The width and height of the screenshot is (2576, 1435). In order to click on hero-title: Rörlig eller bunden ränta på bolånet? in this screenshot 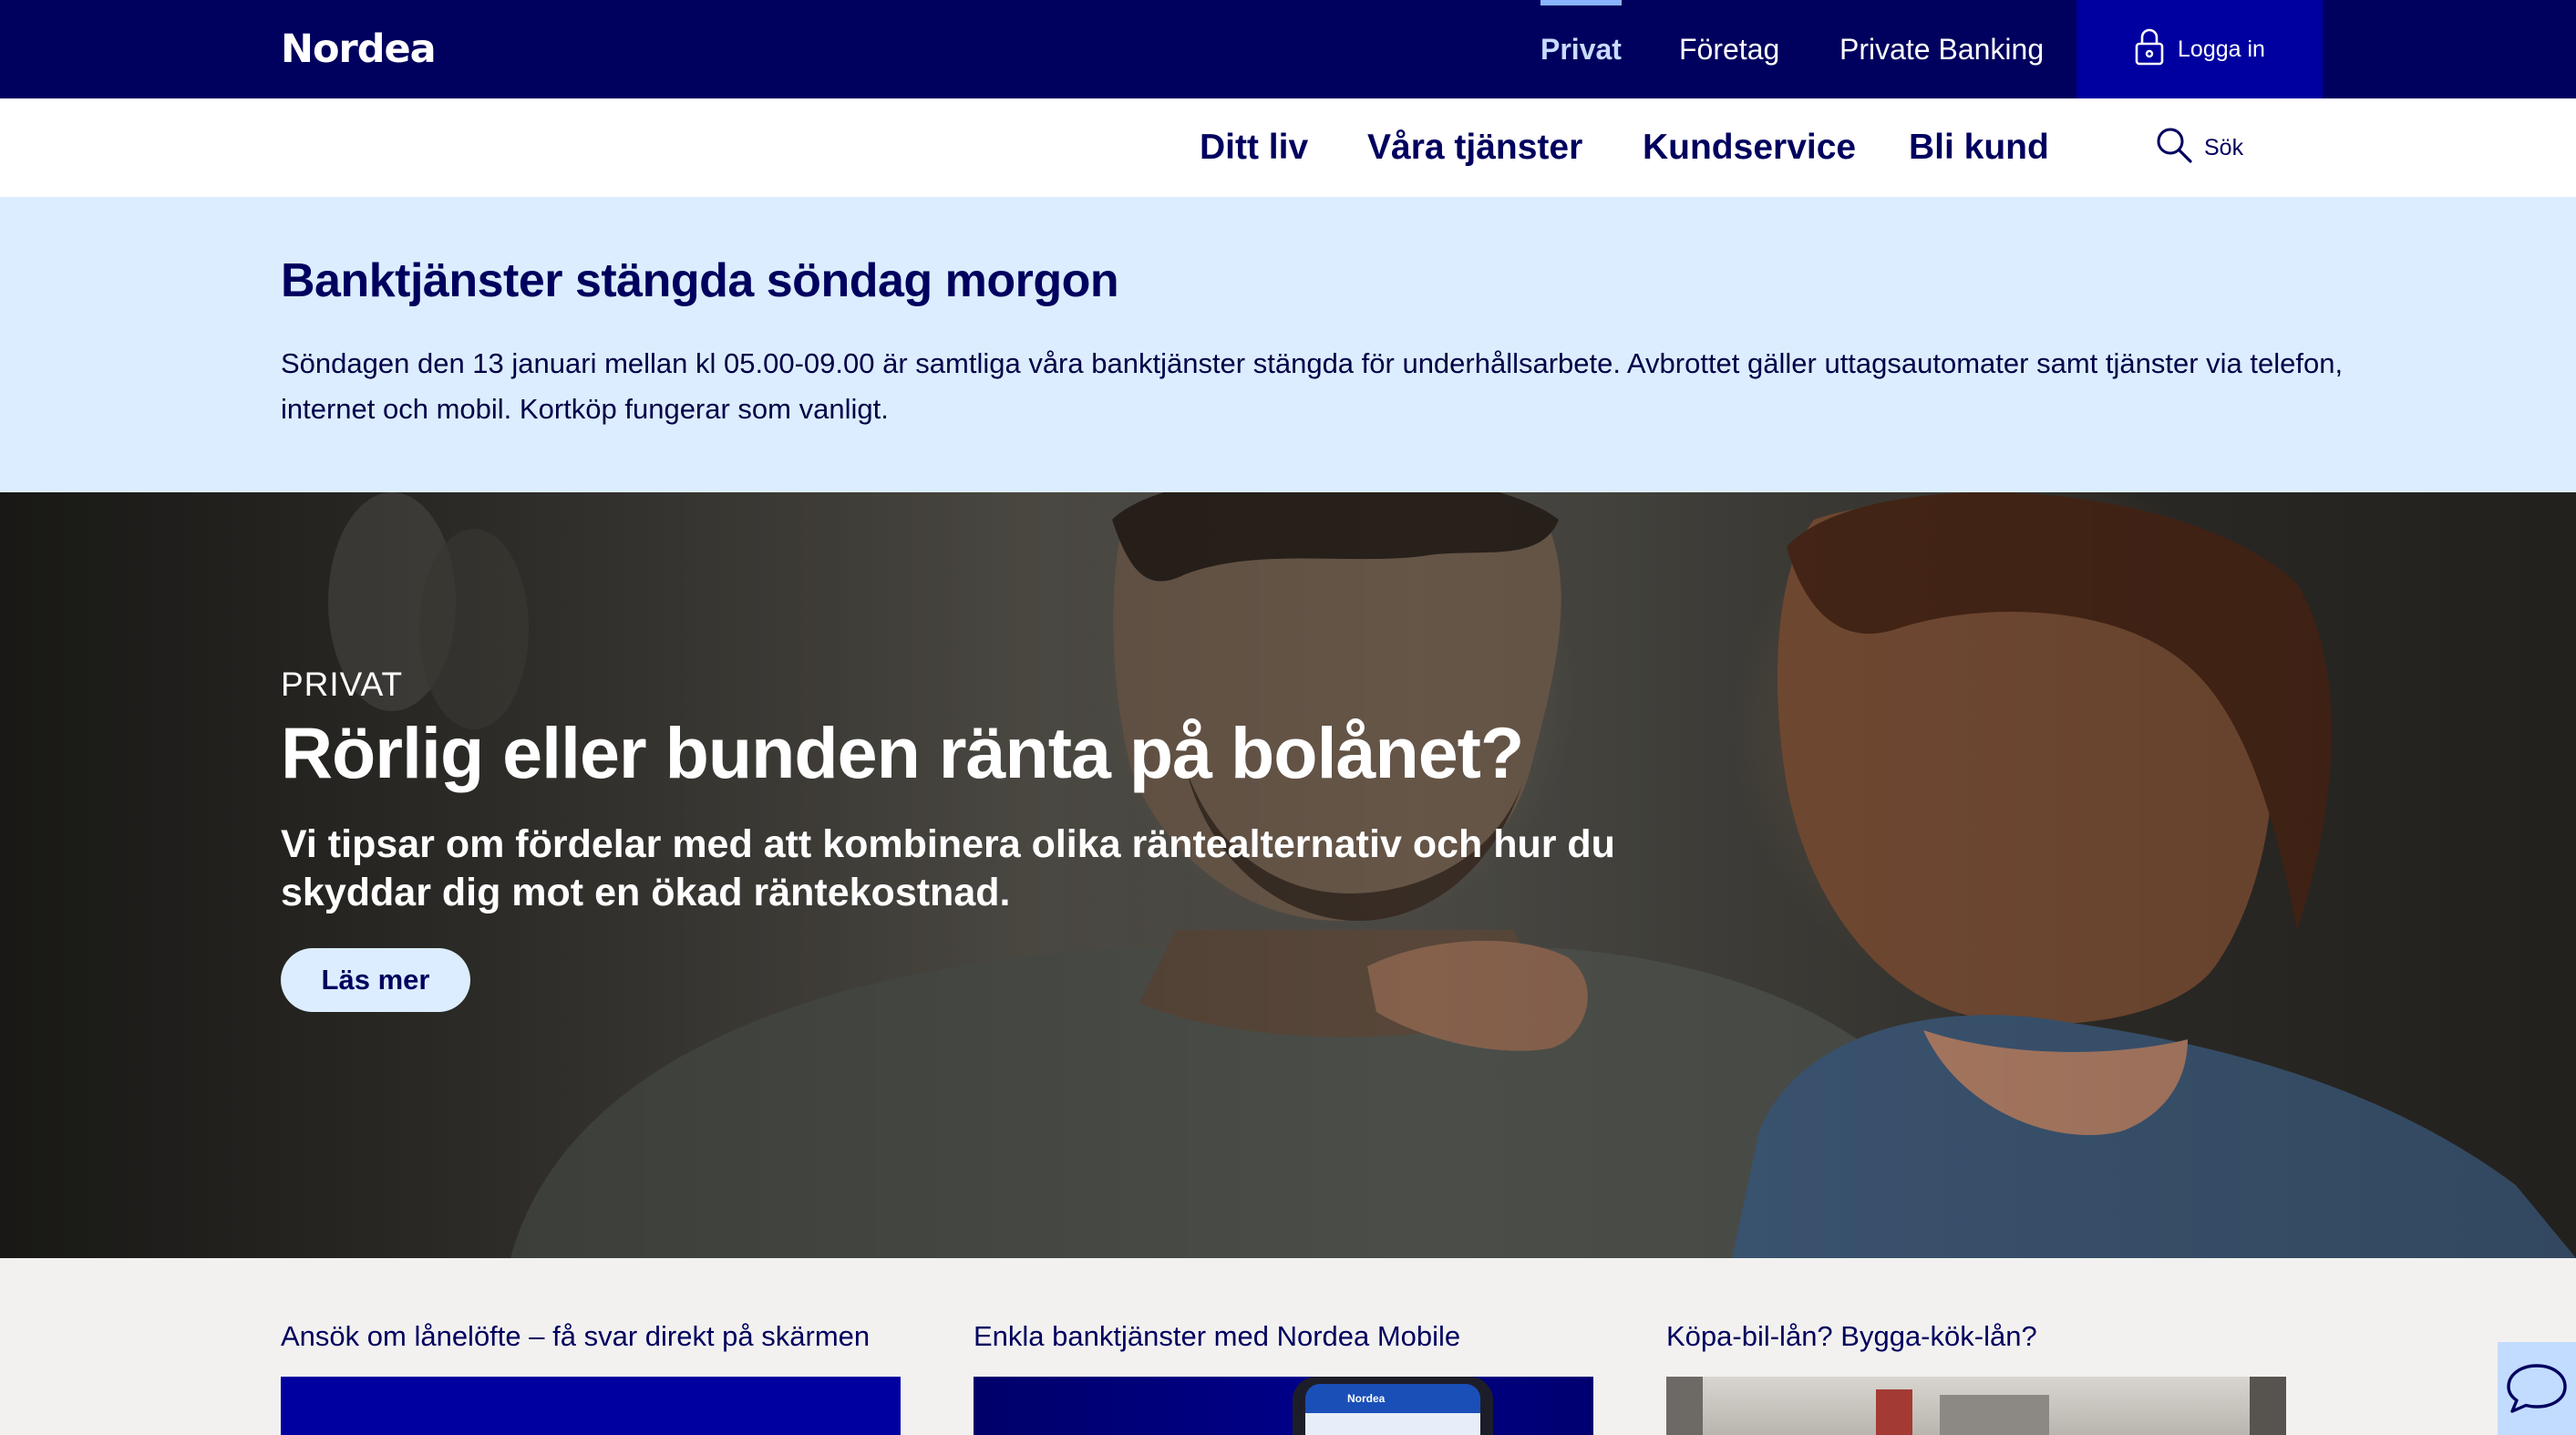, I will do `click(902, 752)`.